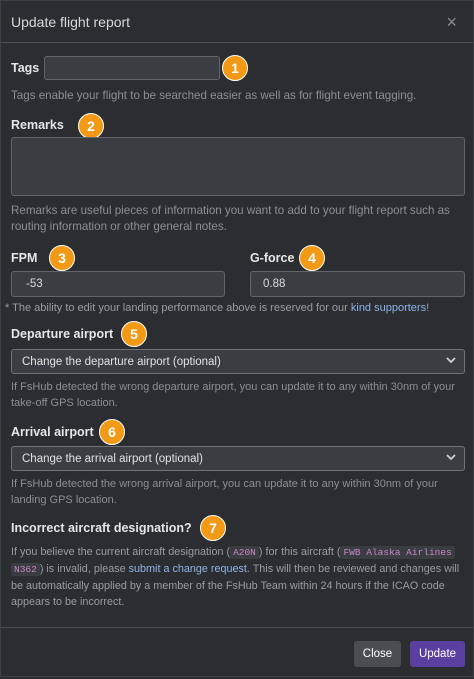 The height and width of the screenshot is (679, 474). Describe the element at coordinates (237, 653) in the screenshot. I see `modal-footer: Close Update` at that location.